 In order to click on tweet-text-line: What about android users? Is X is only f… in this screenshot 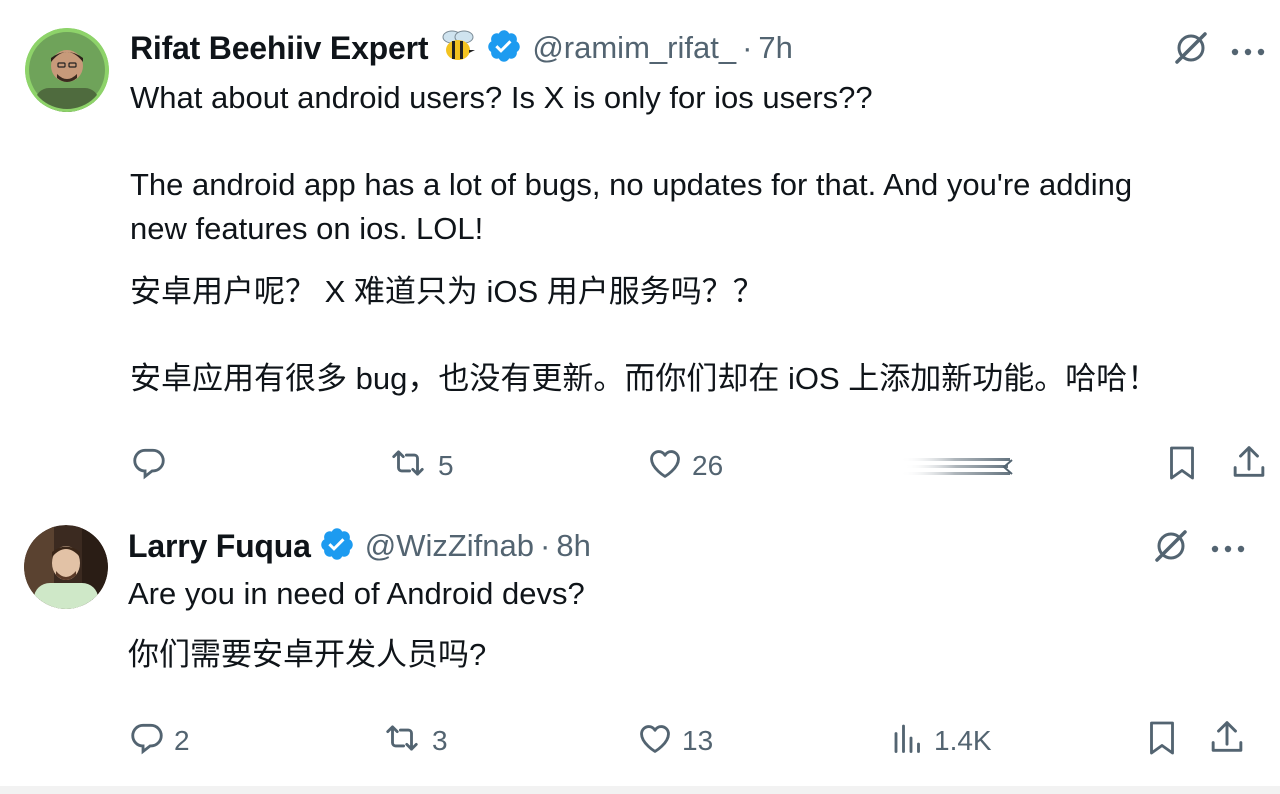, I will do `click(501, 97)`.